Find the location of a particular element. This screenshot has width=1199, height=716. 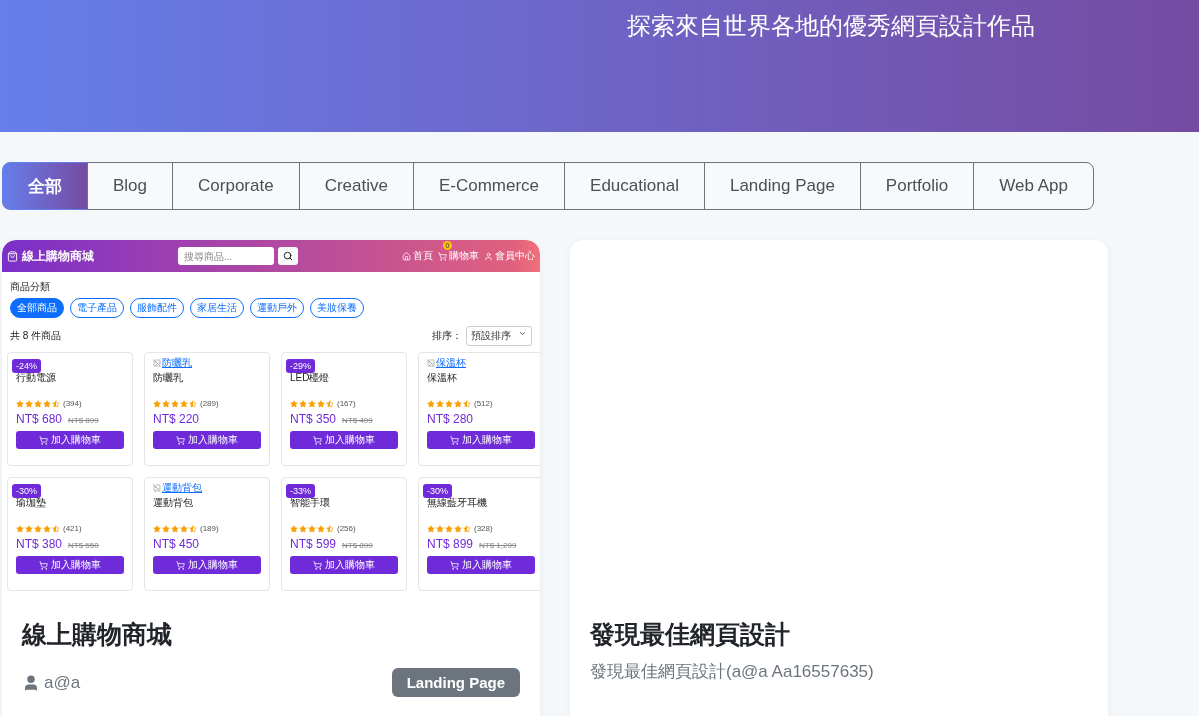

filter-tab: Landing Page is located at coordinates (782, 186).